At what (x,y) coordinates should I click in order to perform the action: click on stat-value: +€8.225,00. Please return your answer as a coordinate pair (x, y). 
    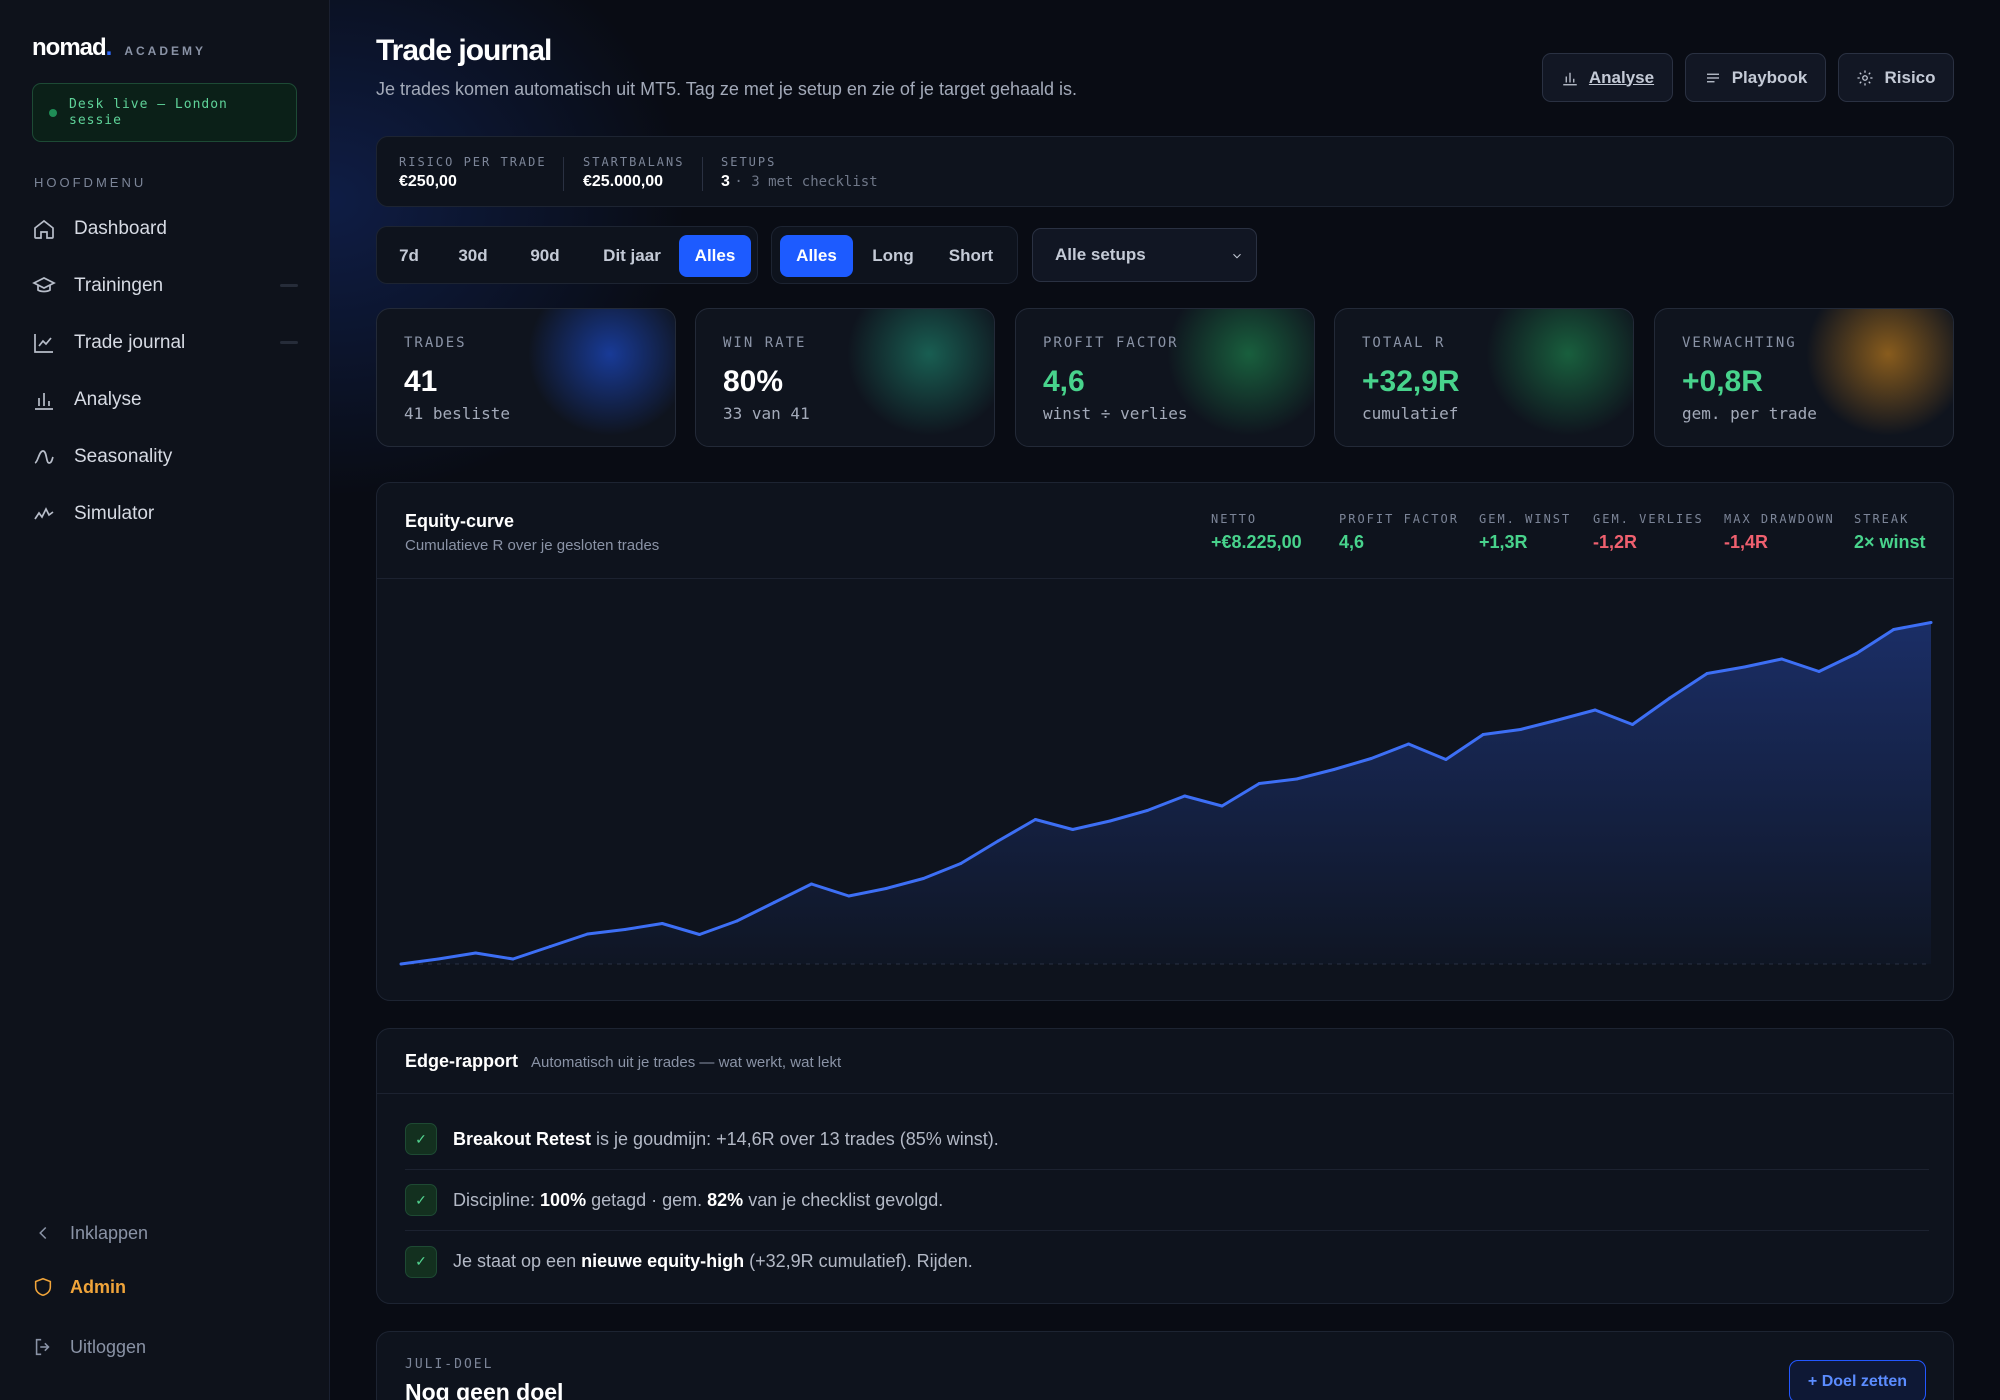
    Looking at the image, I should click on (1256, 542).